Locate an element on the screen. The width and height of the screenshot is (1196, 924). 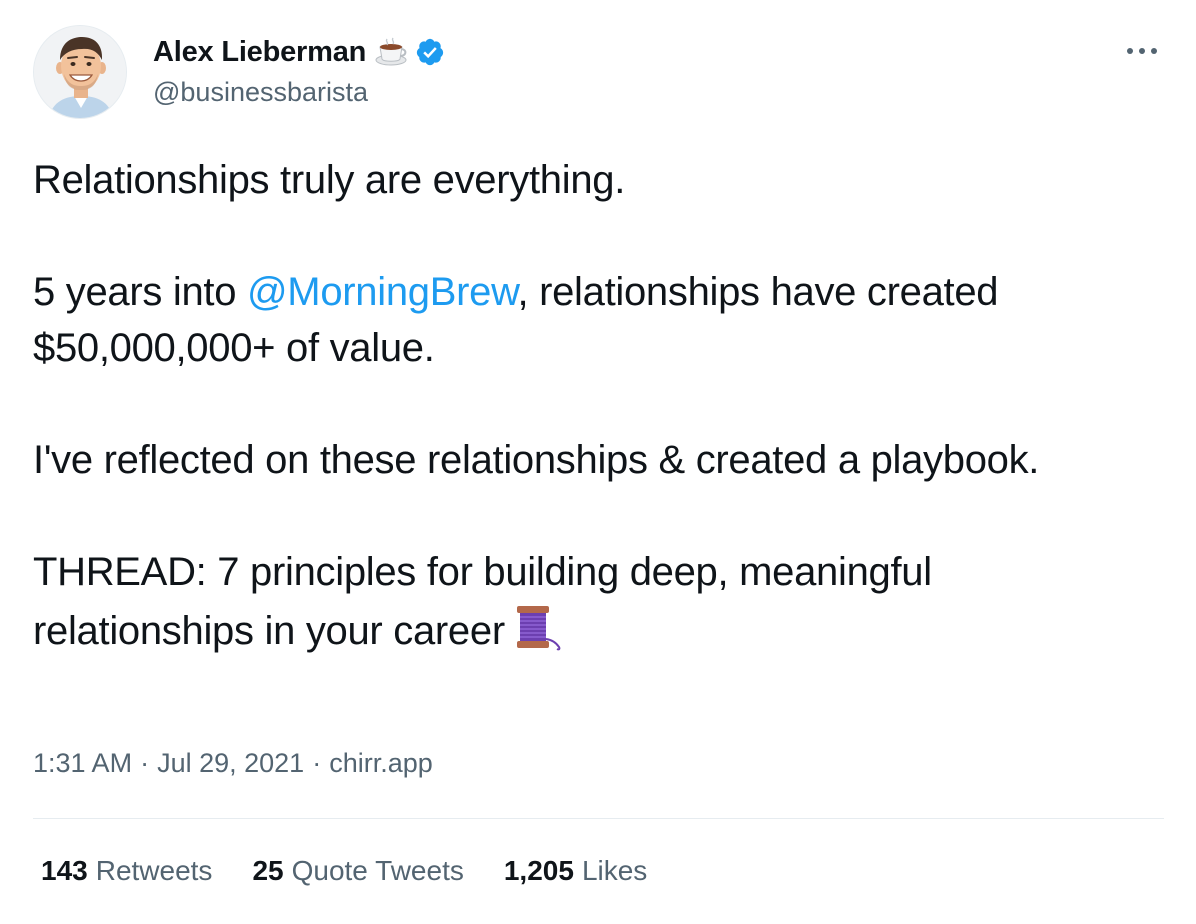
avatar-illustration is located at coordinates (80, 72).